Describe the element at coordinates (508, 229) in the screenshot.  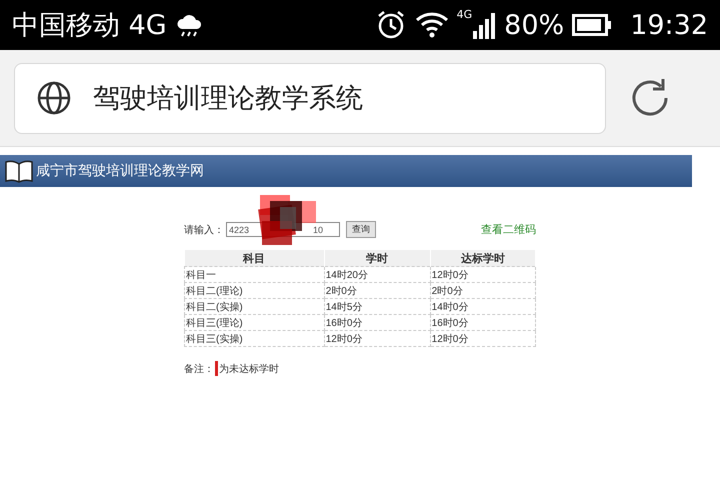
I see `qr-code-link: 查看二维码` at that location.